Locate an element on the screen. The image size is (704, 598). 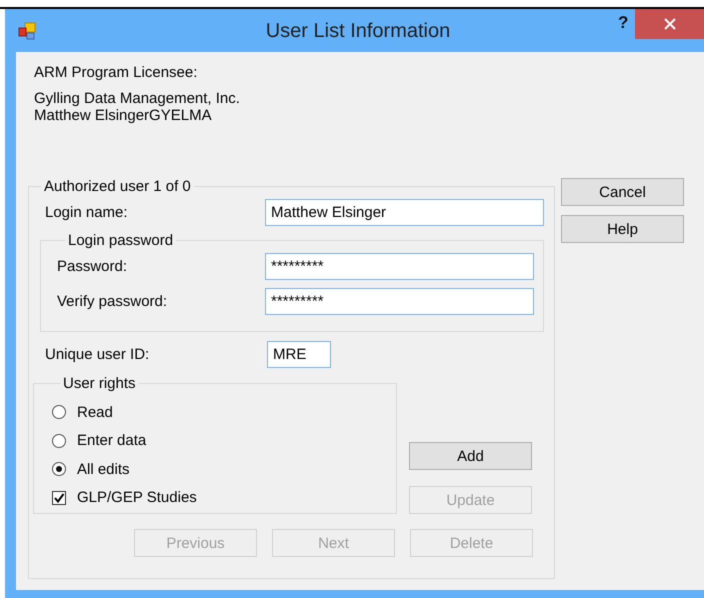
licensee-text: Gylling Data Management, Inc. is located at coordinates (137, 98).